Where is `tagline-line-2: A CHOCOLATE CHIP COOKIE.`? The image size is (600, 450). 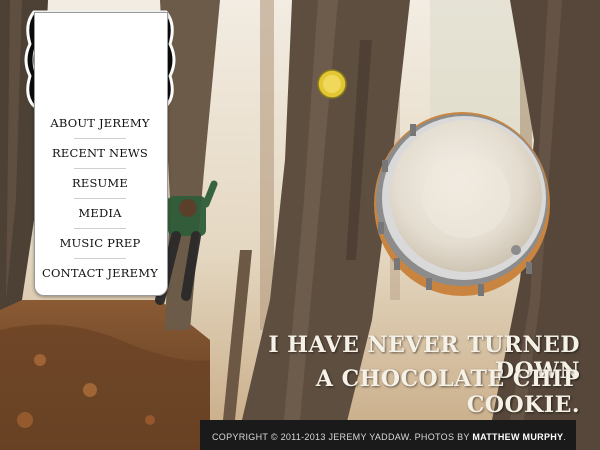
tagline-line-2: A CHOCOLATE CHIP COOKIE. is located at coordinates (447, 392).